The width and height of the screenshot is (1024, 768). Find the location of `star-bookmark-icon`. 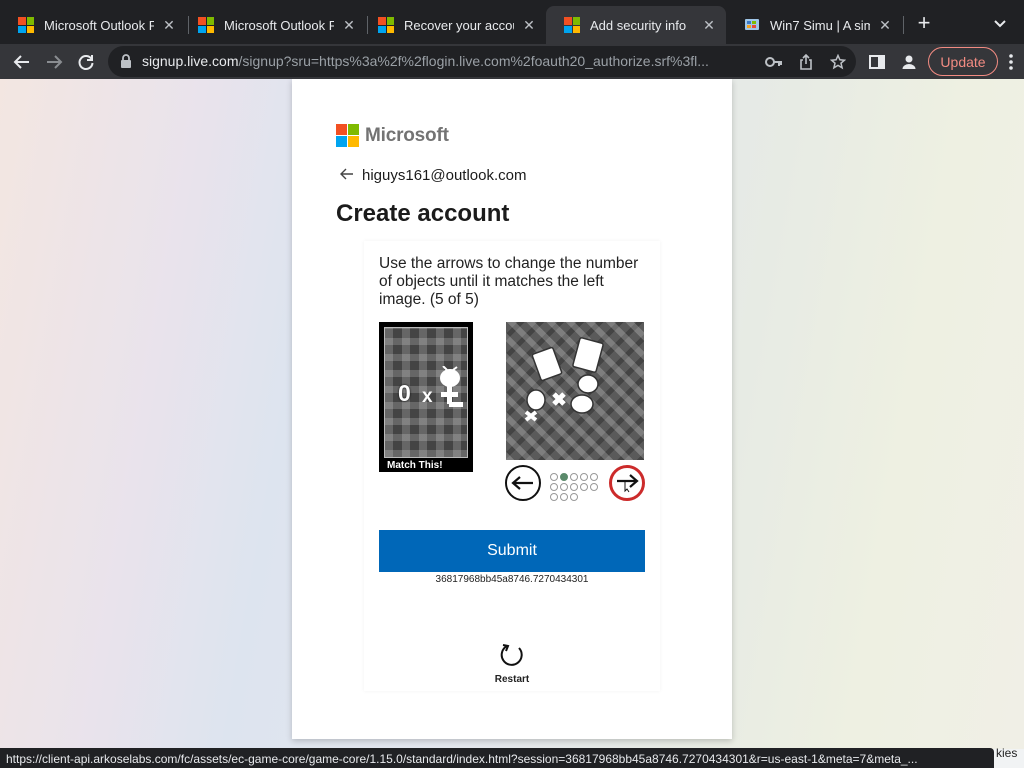

star-bookmark-icon is located at coordinates (838, 62).